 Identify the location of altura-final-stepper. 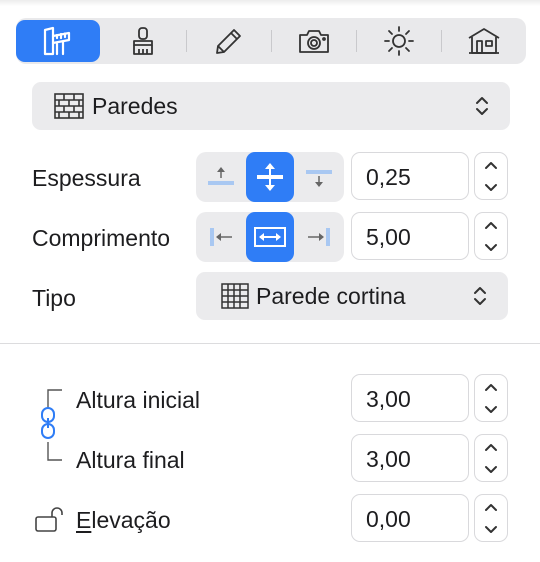
(491, 458).